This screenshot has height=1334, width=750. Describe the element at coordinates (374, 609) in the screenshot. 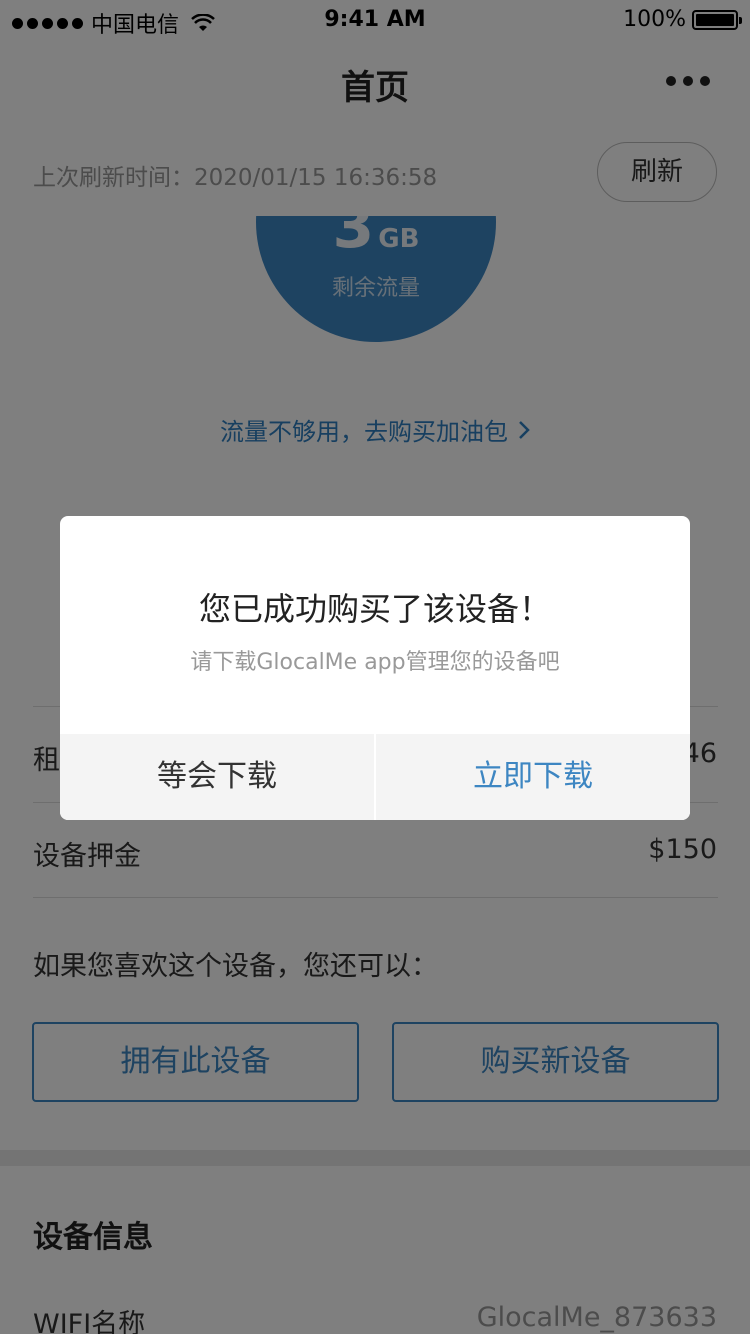

I see `dialog-title: 您已成功购买了该设备！` at that location.